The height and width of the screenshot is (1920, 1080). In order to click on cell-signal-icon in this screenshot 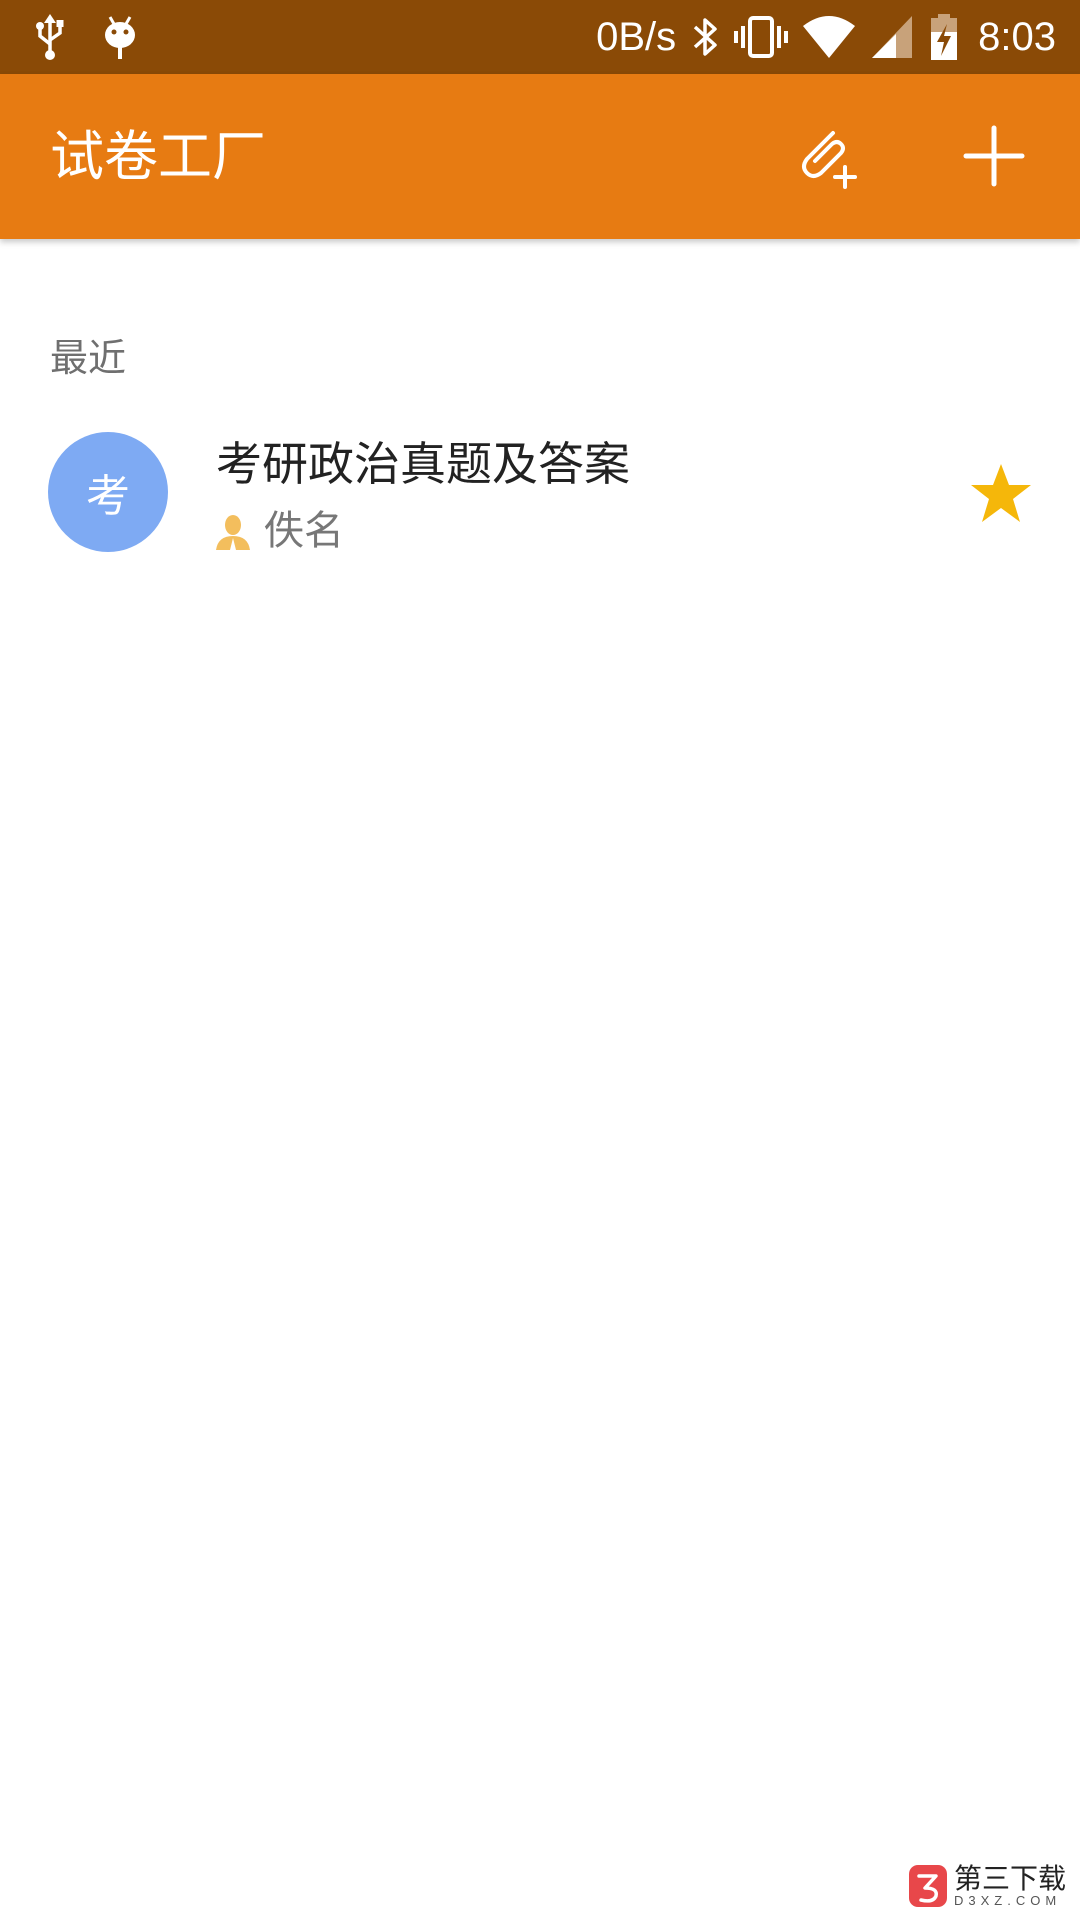, I will do `click(892, 37)`.